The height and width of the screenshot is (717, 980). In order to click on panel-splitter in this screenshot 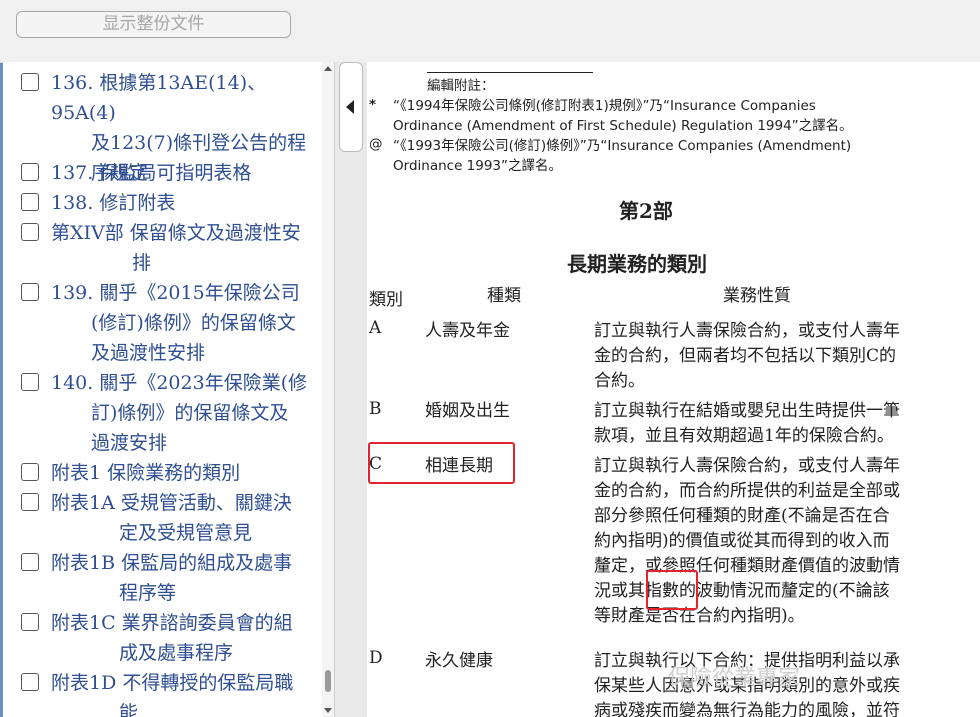, I will do `click(351, 389)`.